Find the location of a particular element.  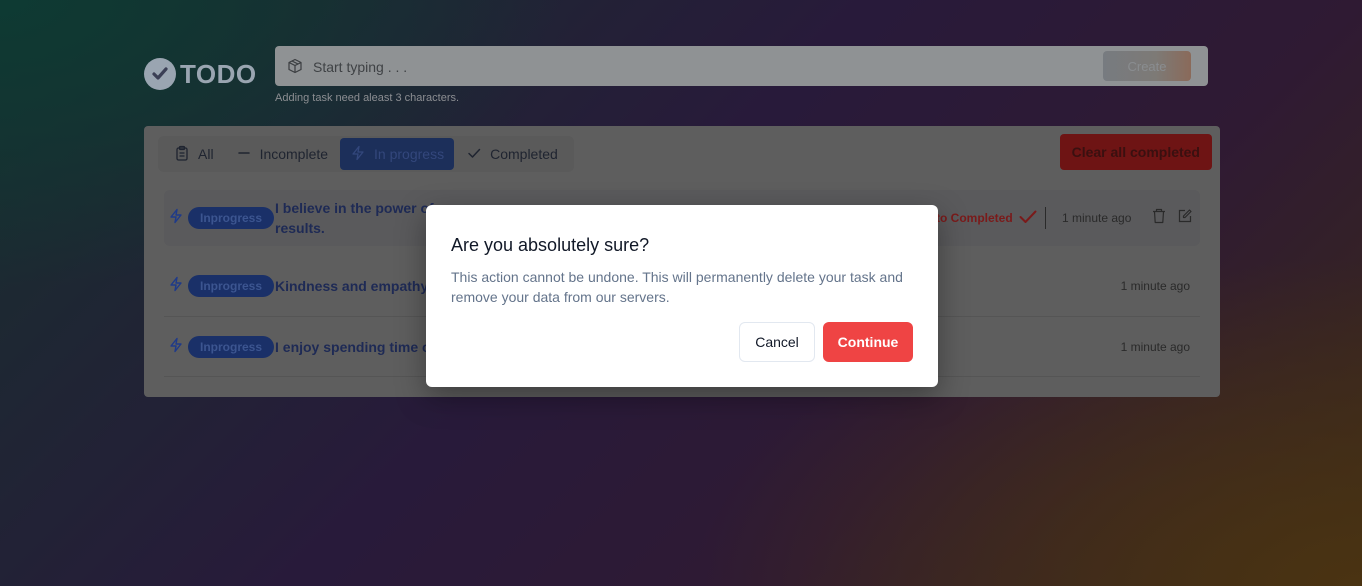

tab-incomplete: Incomplete is located at coordinates (282, 154).